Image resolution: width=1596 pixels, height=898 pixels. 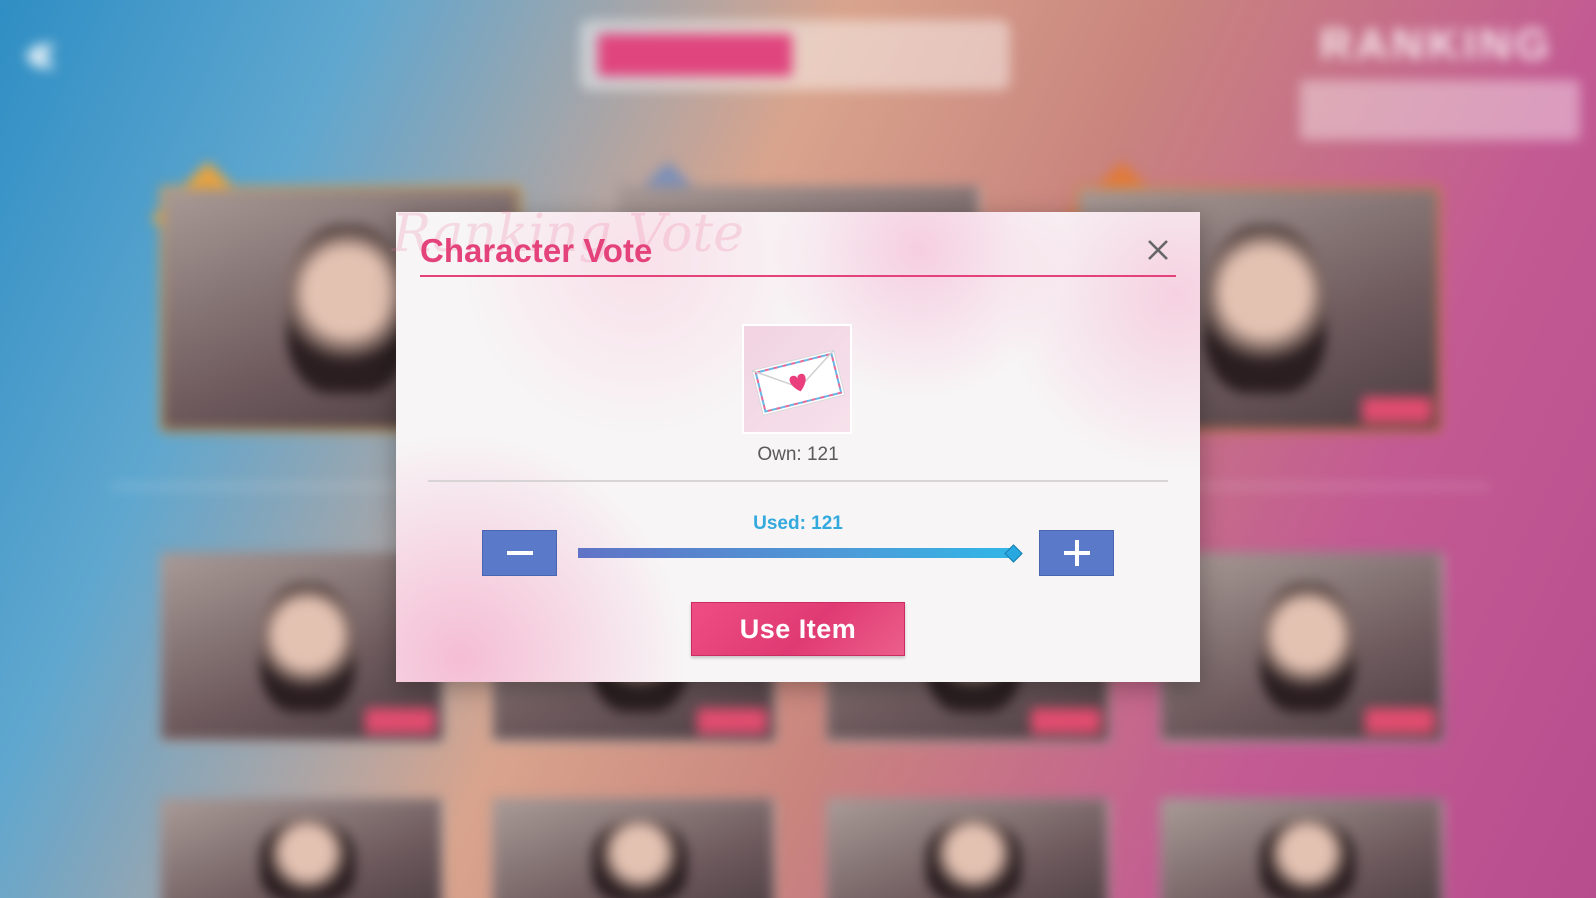 I want to click on vote-item-panel, so click(x=1440, y=110).